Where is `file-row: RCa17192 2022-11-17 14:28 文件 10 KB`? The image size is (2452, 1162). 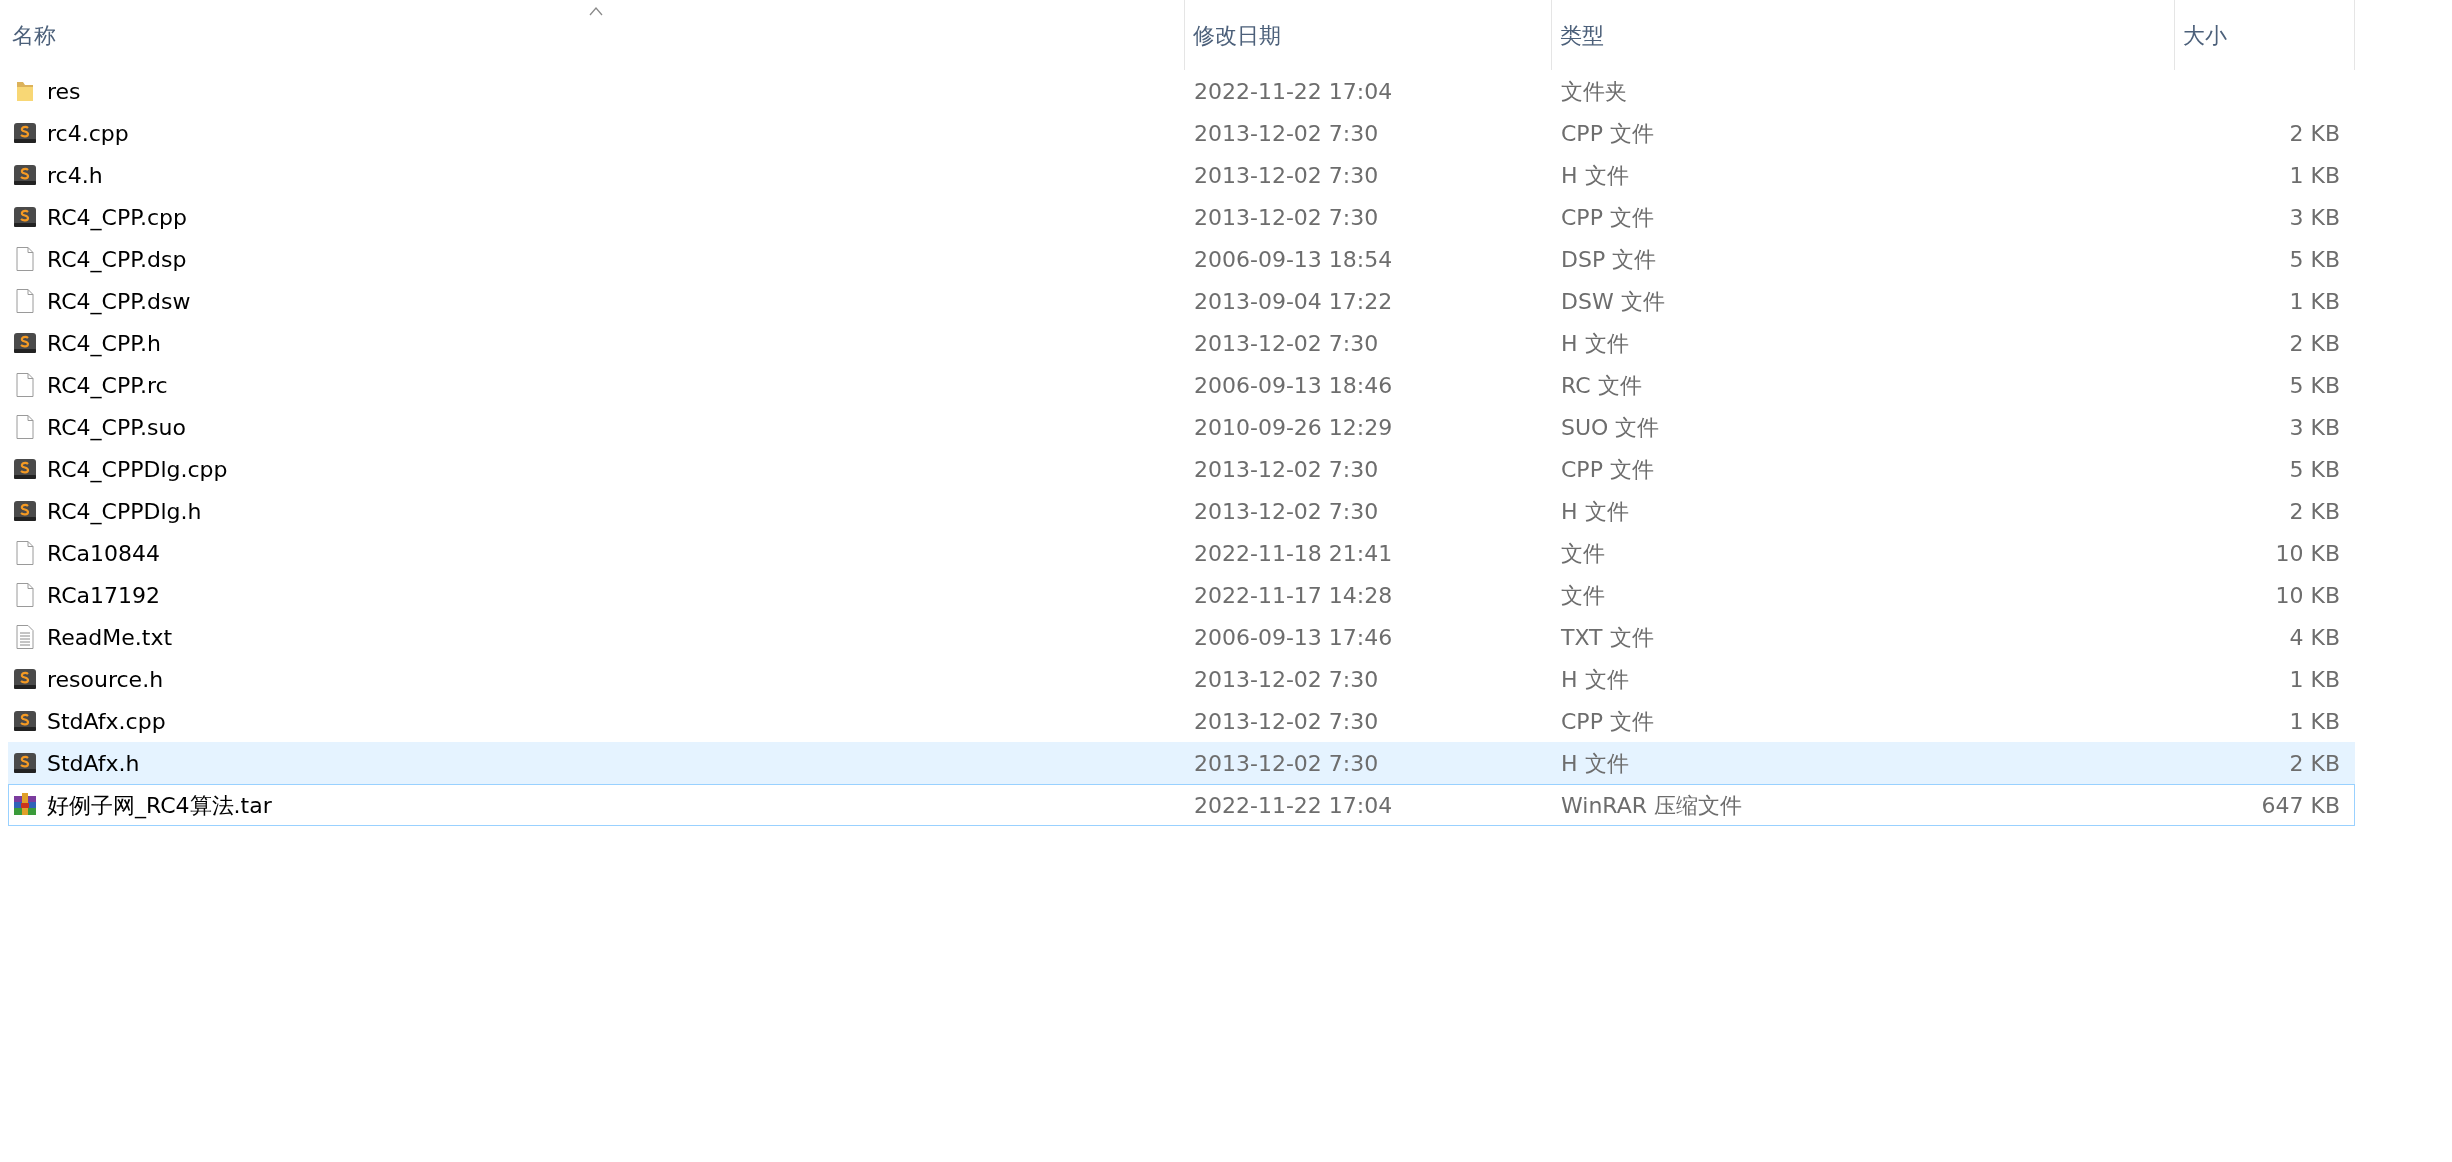 file-row: RCa17192 2022-11-17 14:28 文件 10 KB is located at coordinates (1181, 595).